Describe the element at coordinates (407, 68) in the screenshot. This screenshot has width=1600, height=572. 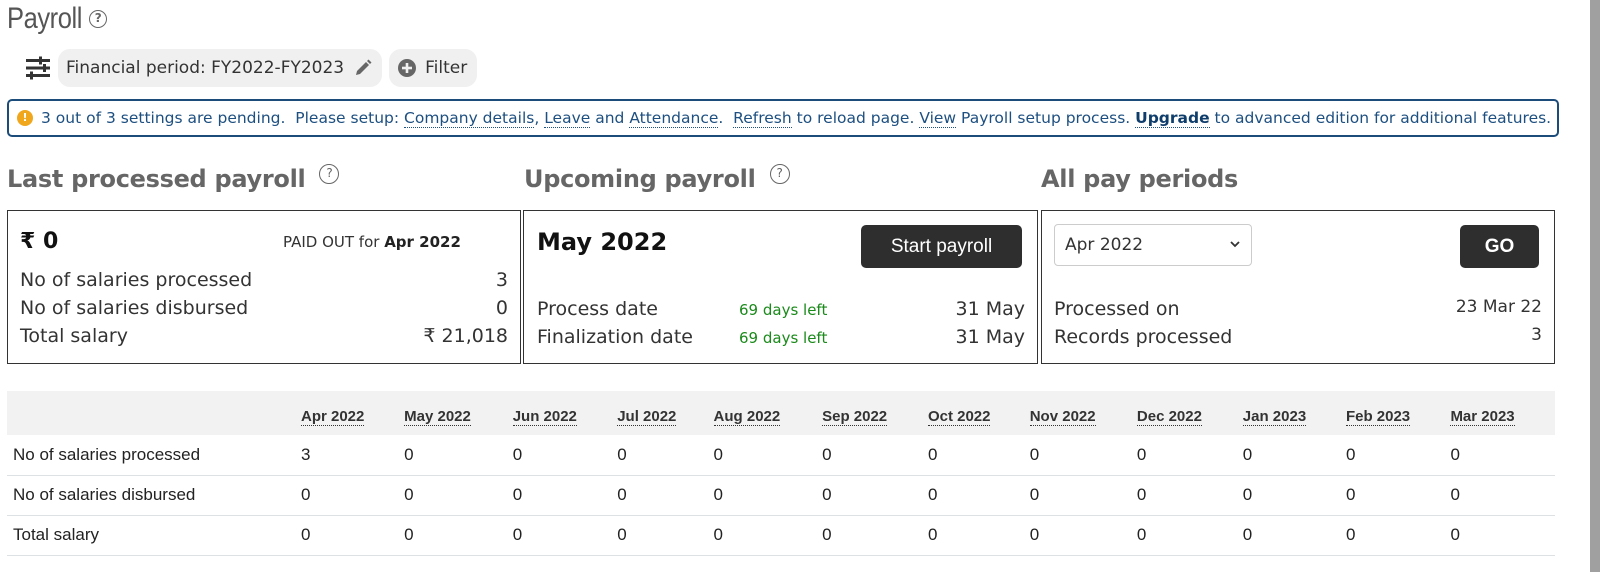
I see `plus-circle-icon` at that location.